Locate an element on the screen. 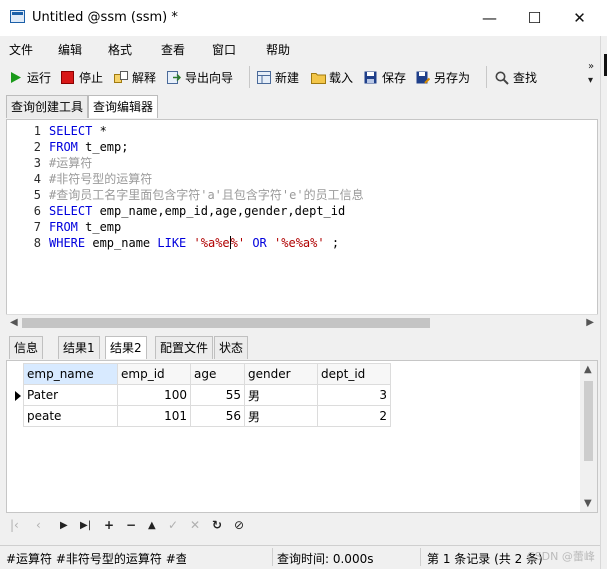  run-icon is located at coordinates (15, 77).